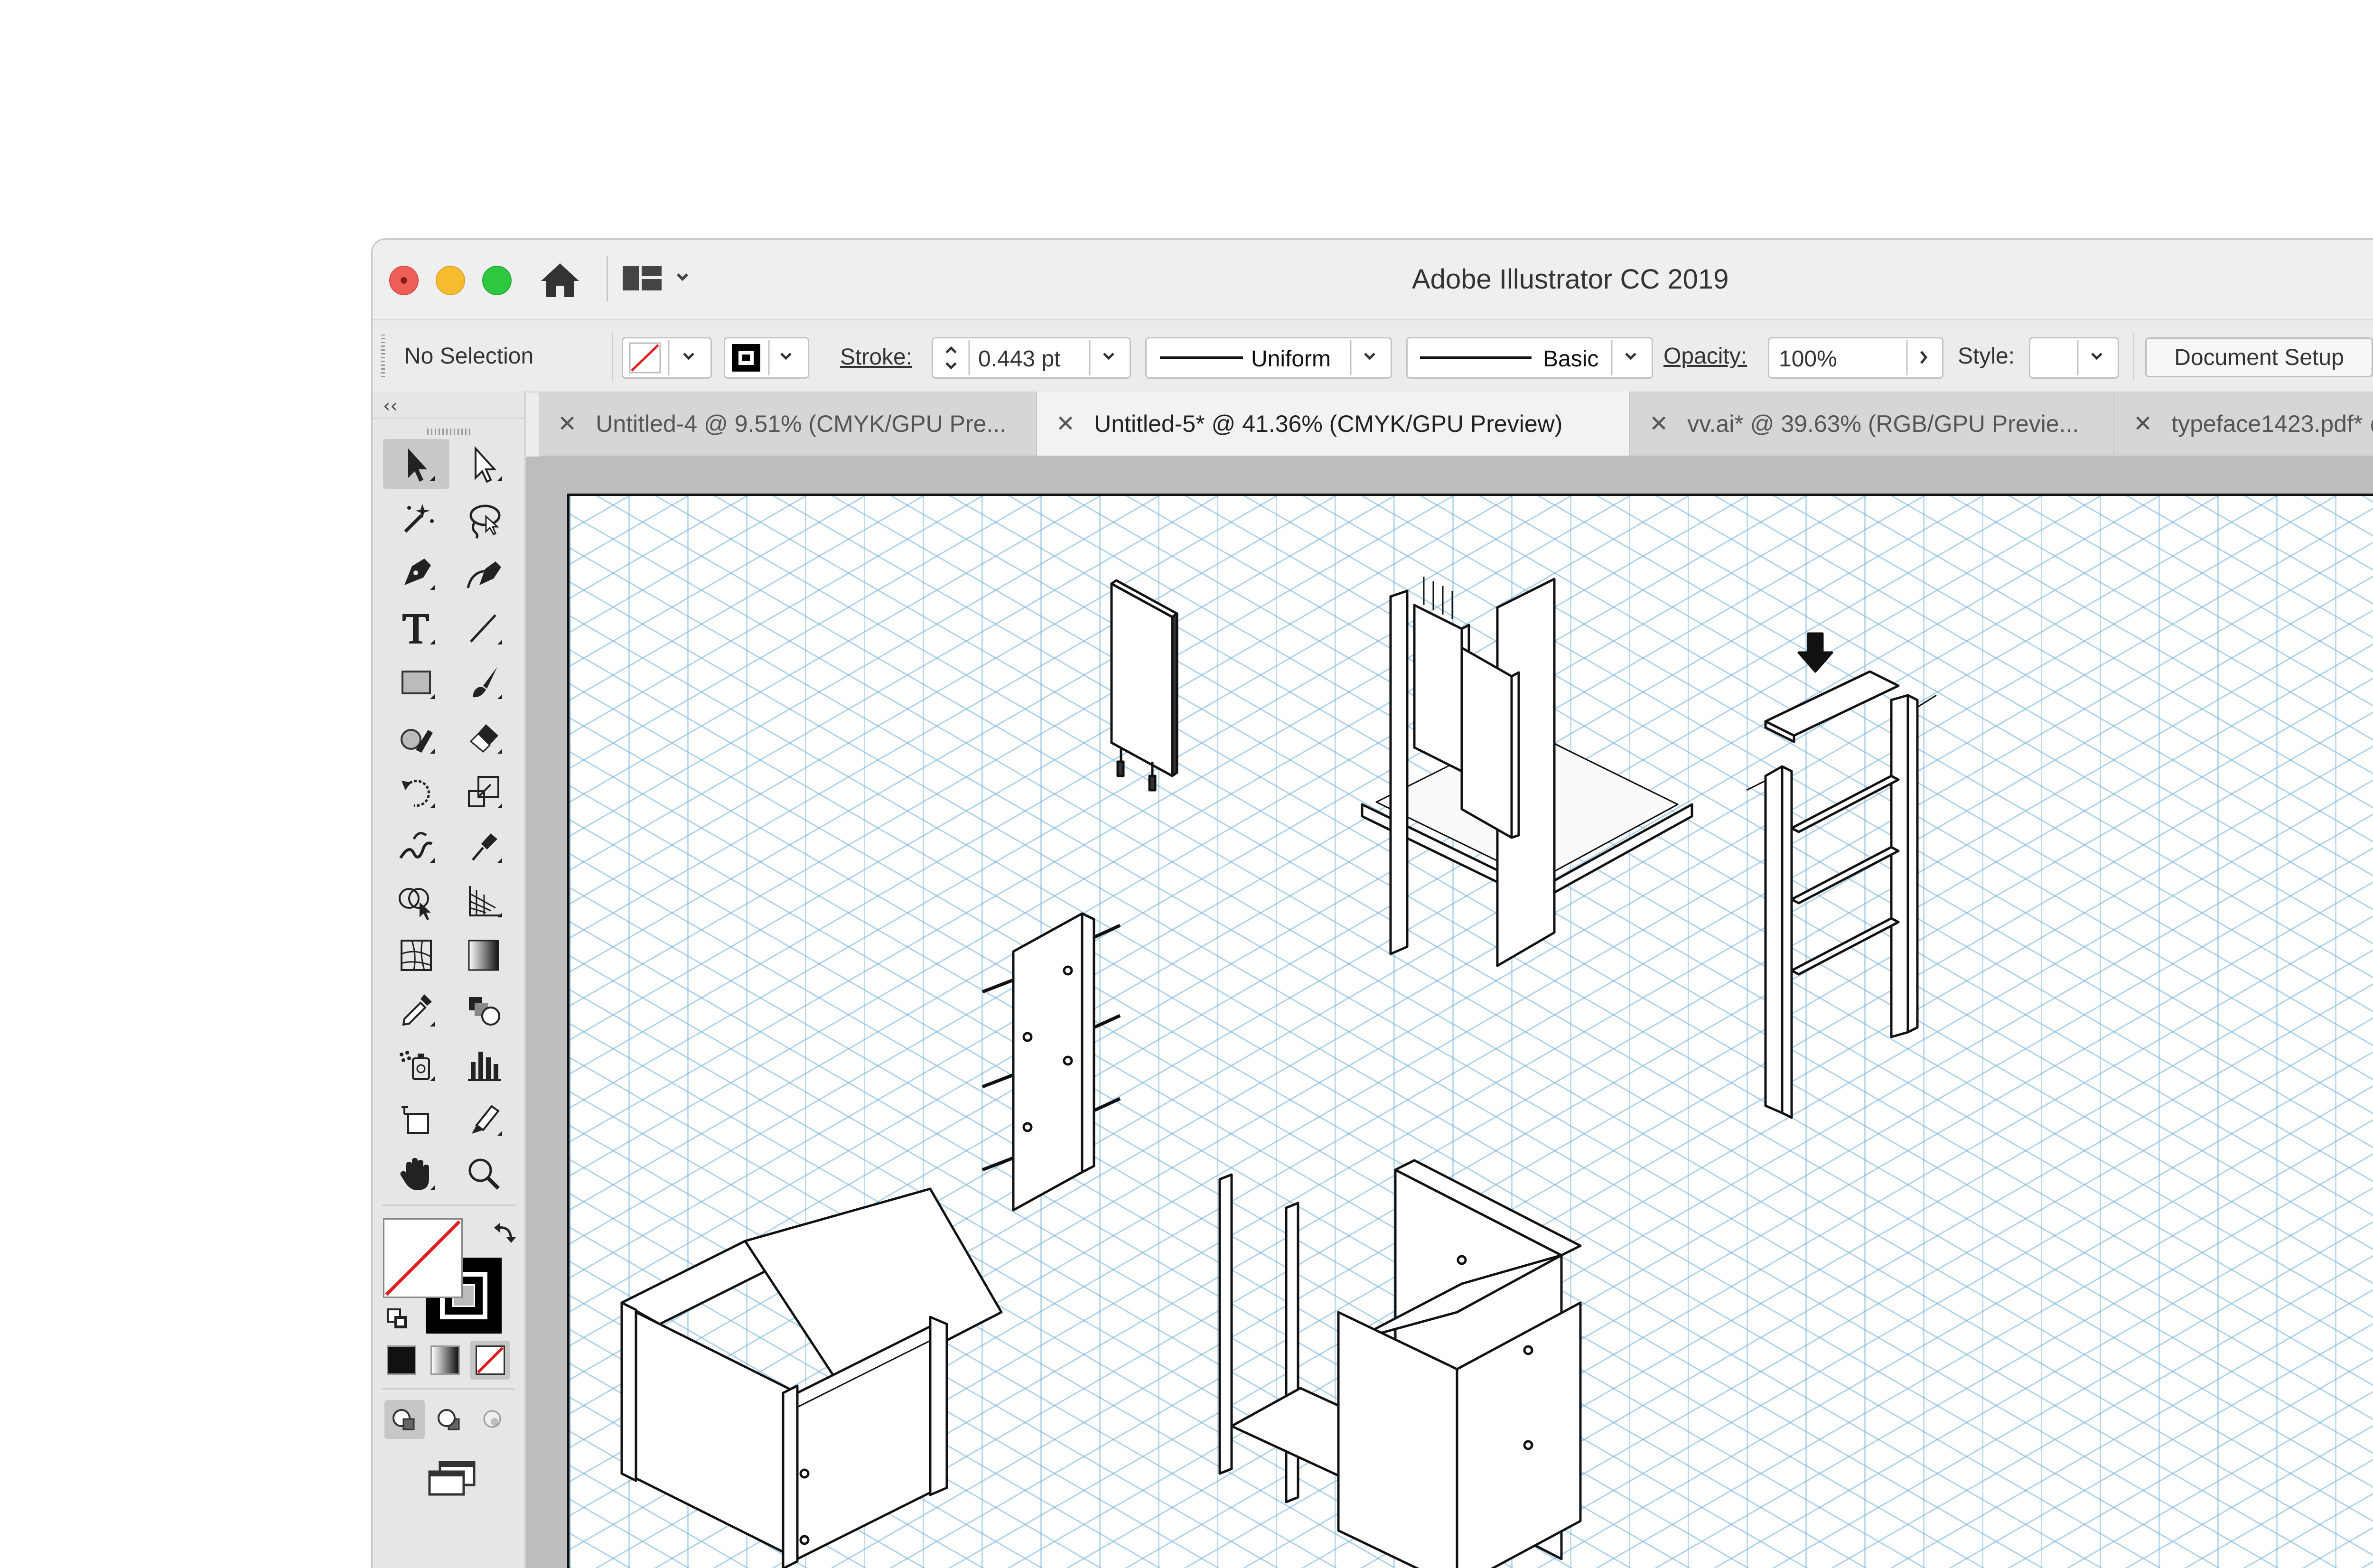 The image size is (2373, 1568). What do you see at coordinates (404, 280) in the screenshot?
I see `close-window-button` at bounding box center [404, 280].